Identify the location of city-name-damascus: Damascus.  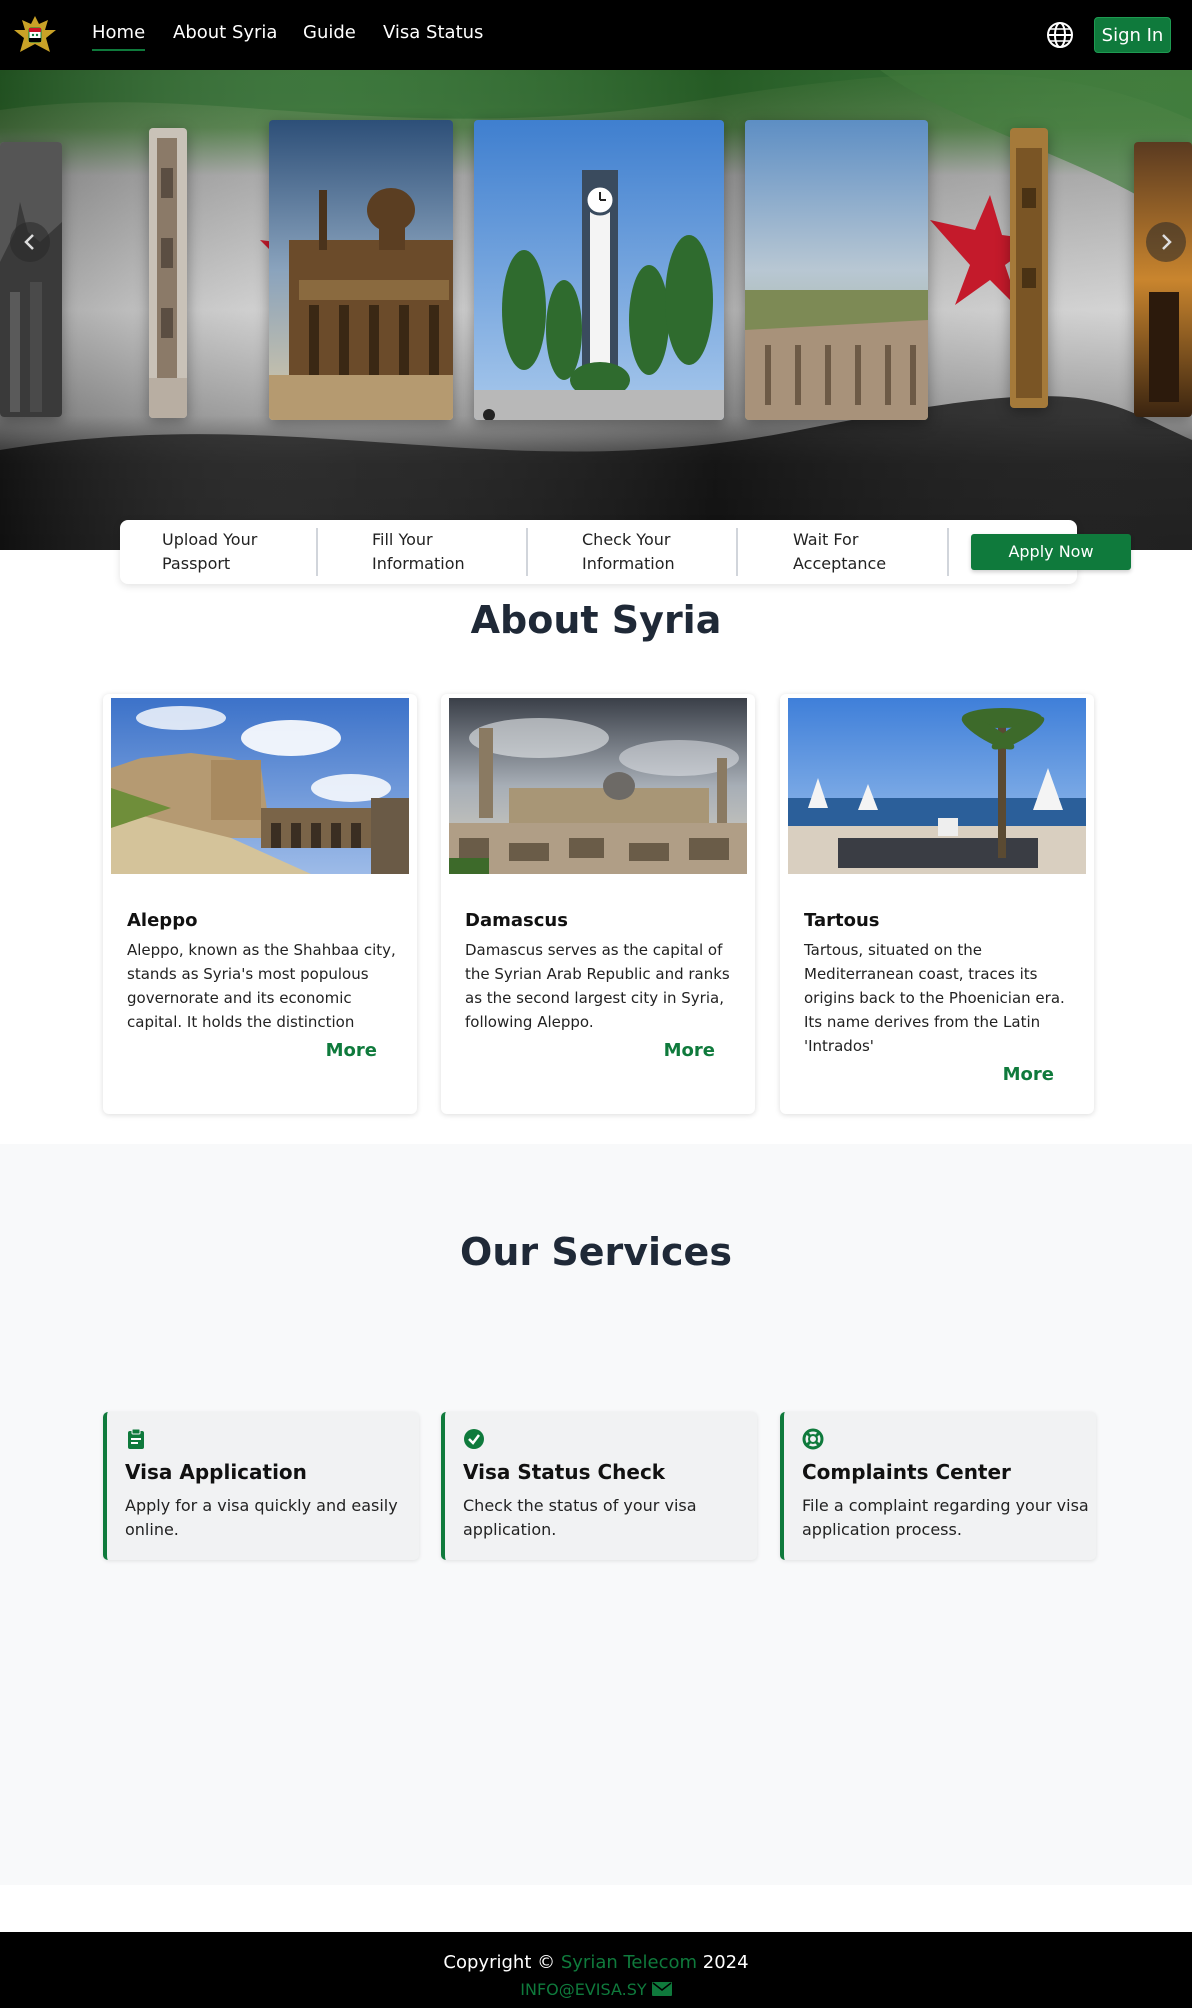
(516, 920).